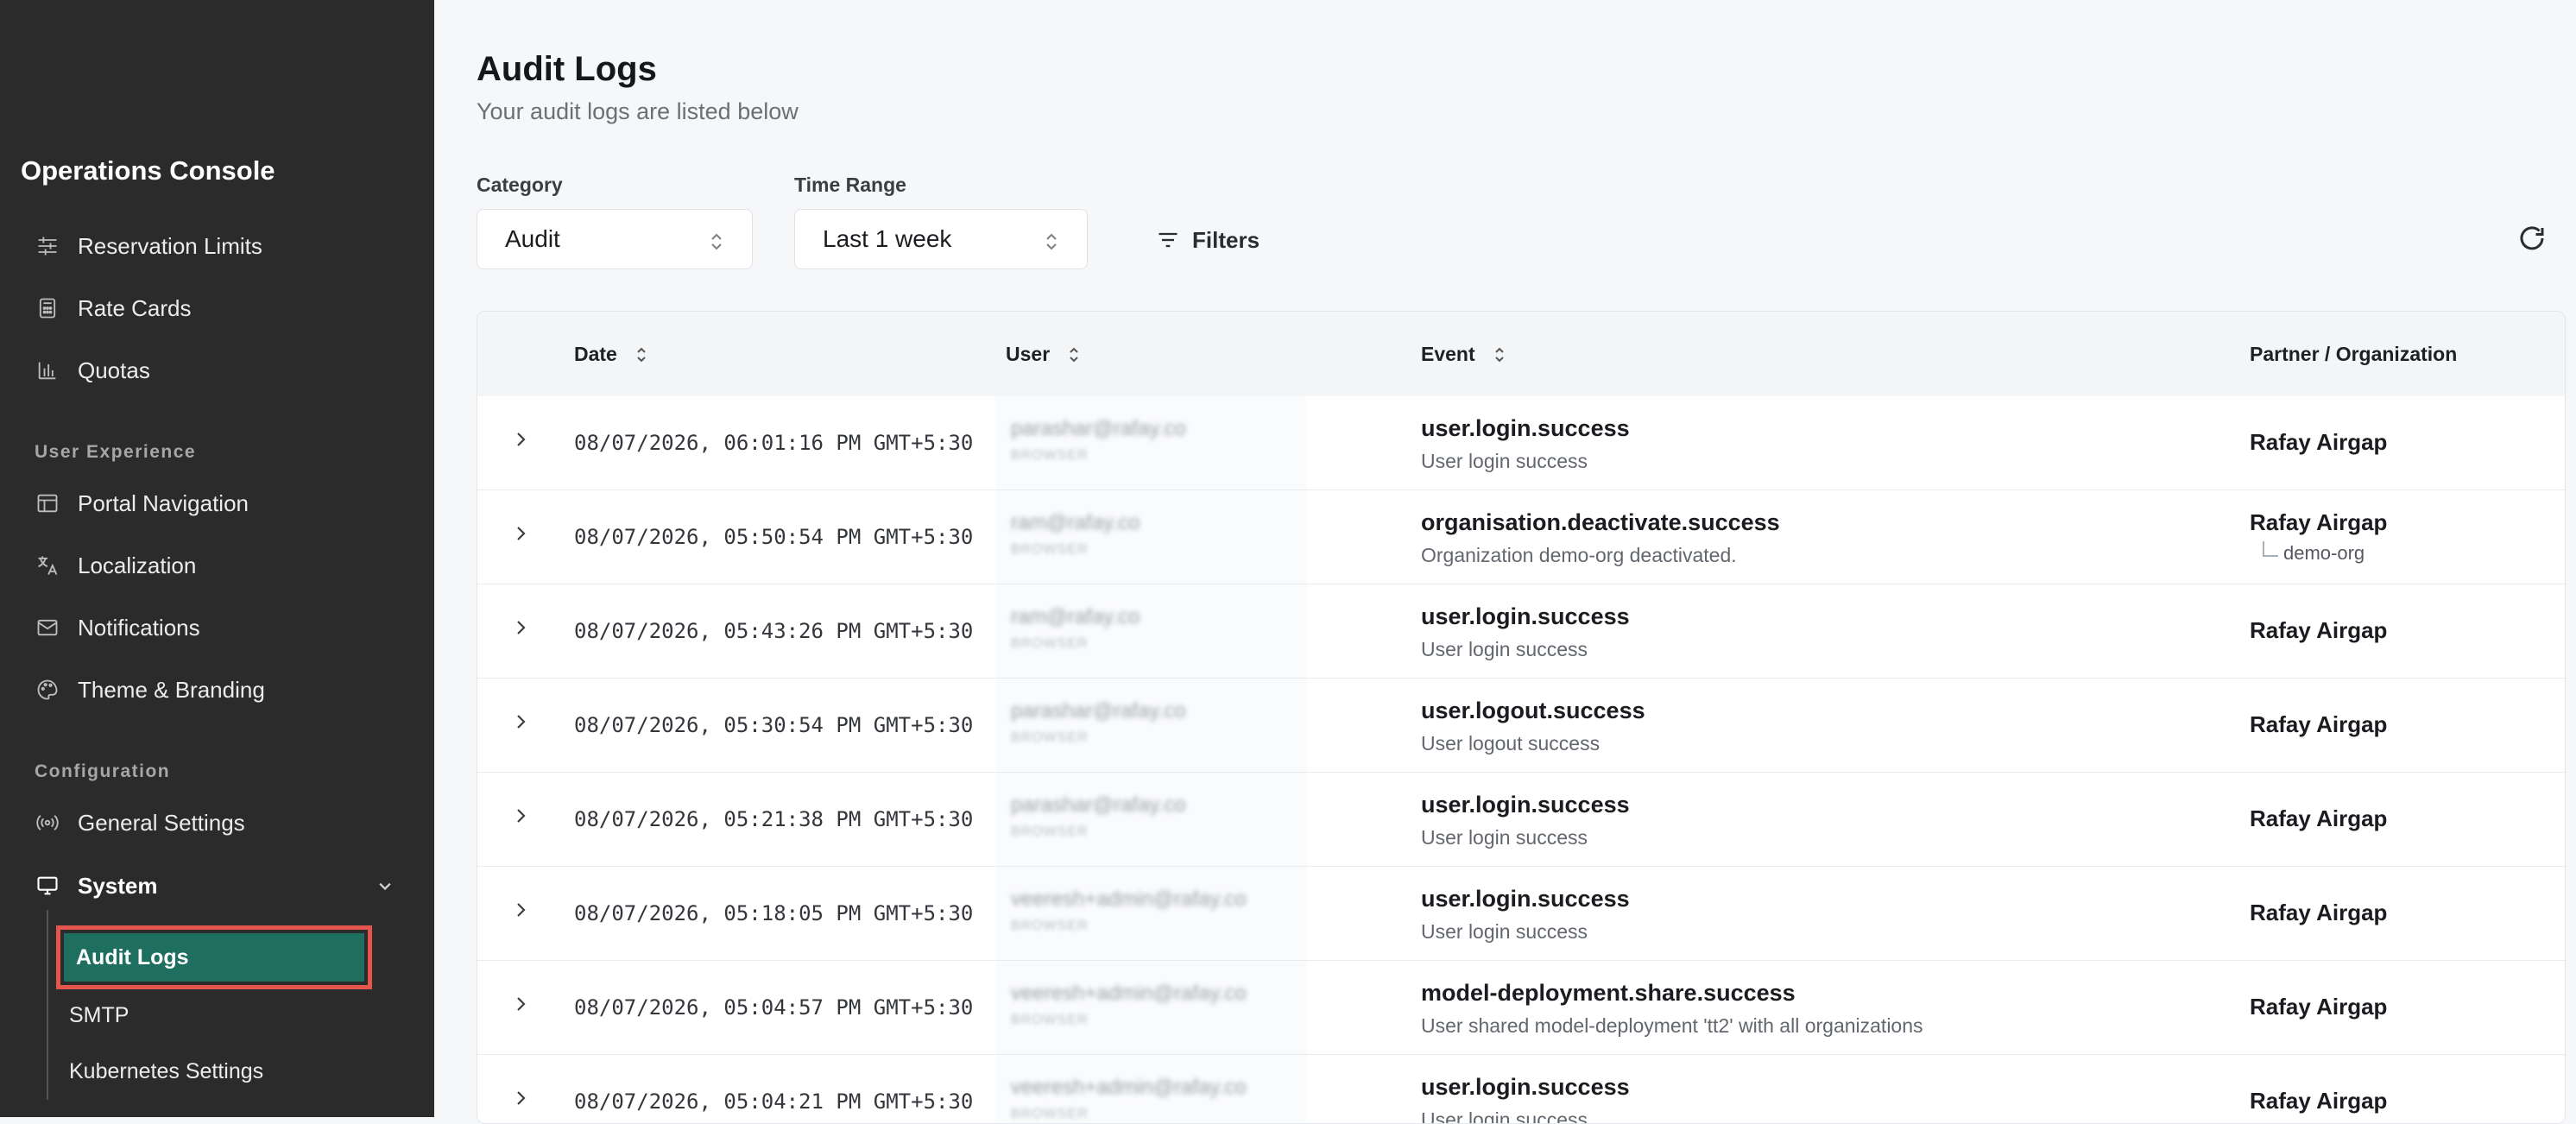  What do you see at coordinates (2532, 238) in the screenshot?
I see `refresh-icon` at bounding box center [2532, 238].